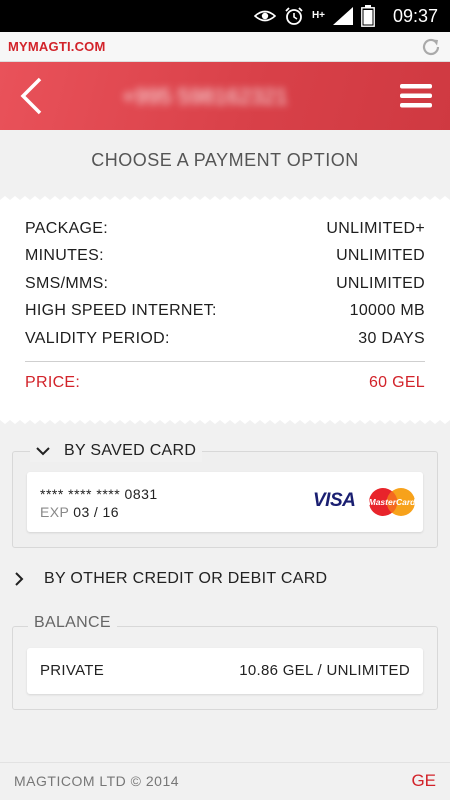 This screenshot has width=450, height=800. What do you see at coordinates (19, 579) in the screenshot?
I see `chevron-right-icon` at bounding box center [19, 579].